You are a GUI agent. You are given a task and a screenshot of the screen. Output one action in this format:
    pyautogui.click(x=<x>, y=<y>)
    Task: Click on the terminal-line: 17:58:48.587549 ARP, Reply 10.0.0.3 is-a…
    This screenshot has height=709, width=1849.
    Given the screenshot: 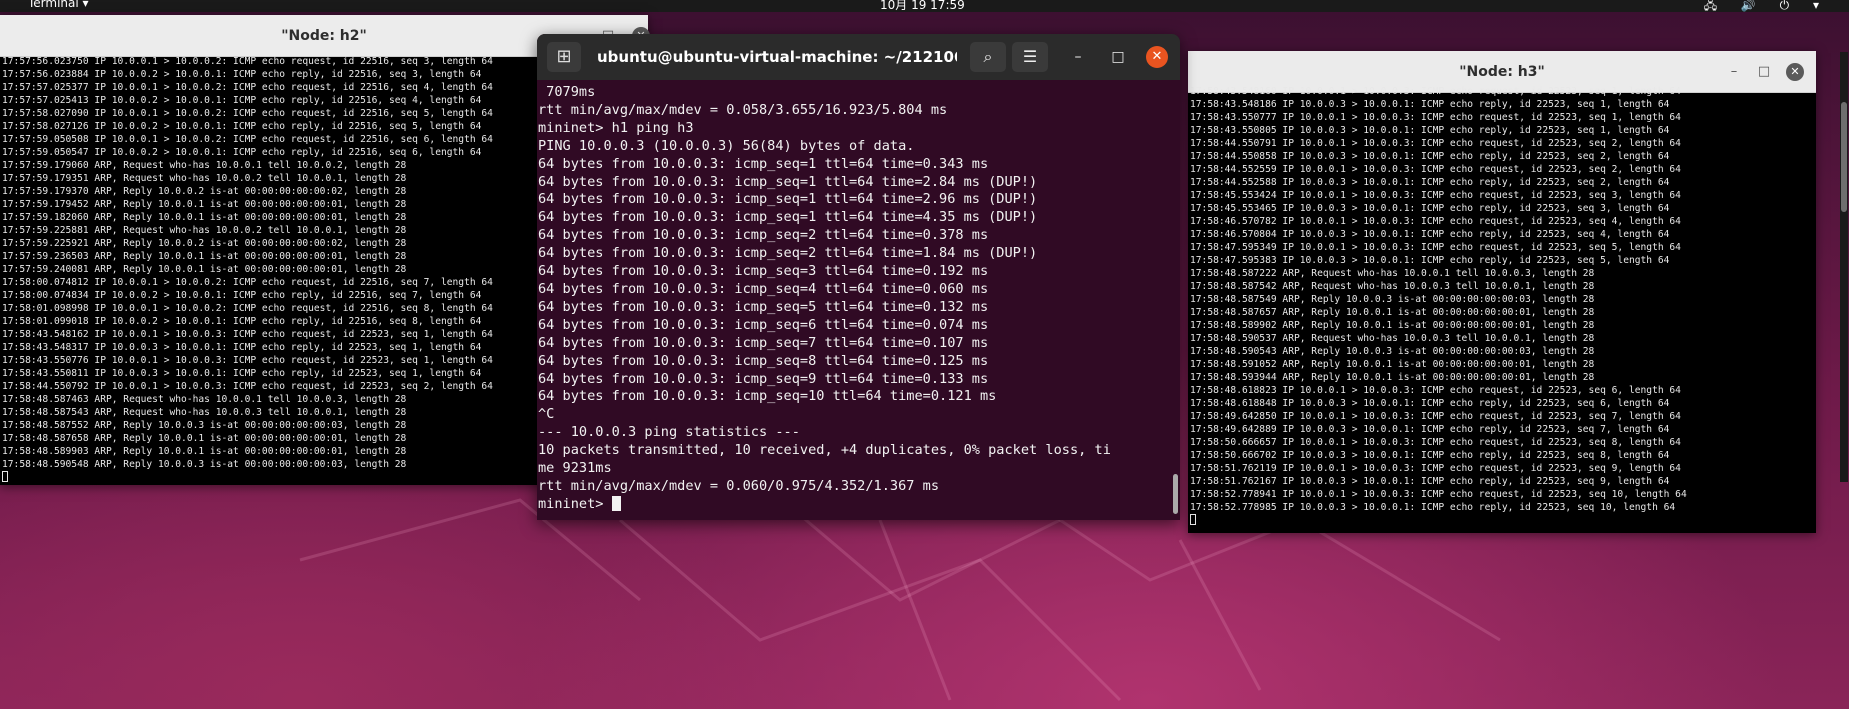 What is the action you would take?
    pyautogui.click(x=1392, y=299)
    